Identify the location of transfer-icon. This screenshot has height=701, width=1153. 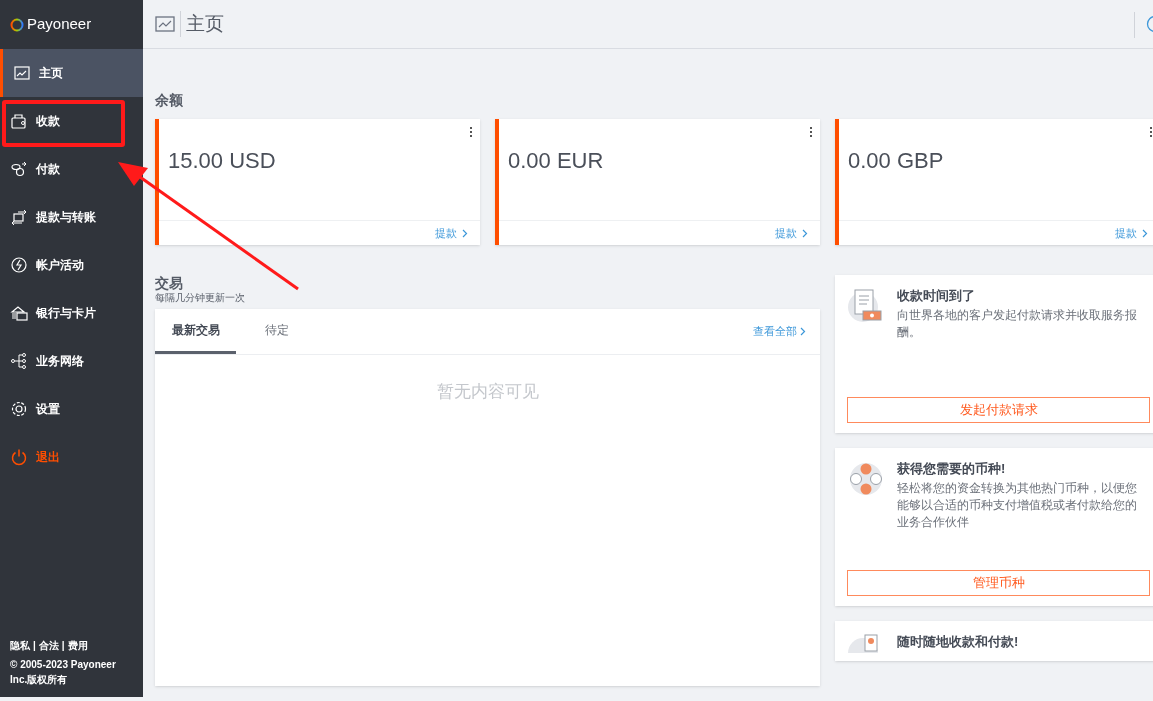
(19, 217).